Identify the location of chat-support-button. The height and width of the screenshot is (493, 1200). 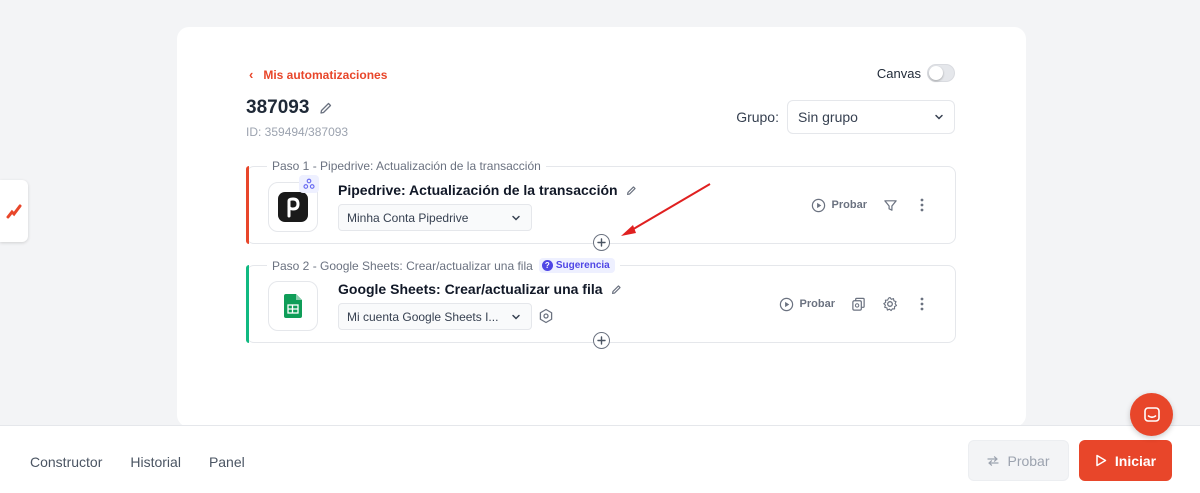
(1151, 414).